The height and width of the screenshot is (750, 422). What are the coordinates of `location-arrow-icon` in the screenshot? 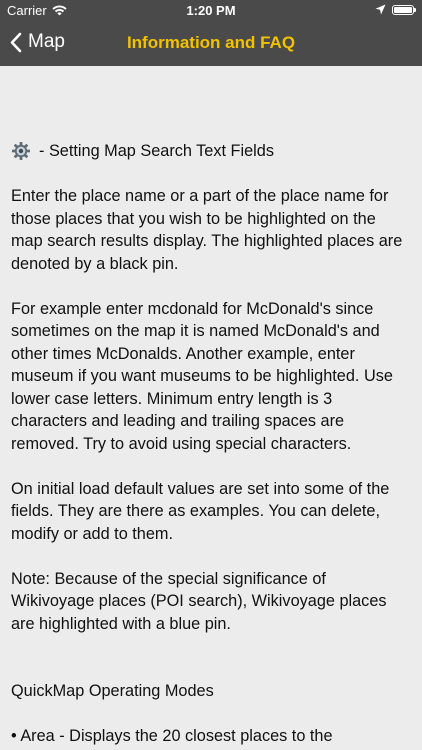 It's located at (380, 9).